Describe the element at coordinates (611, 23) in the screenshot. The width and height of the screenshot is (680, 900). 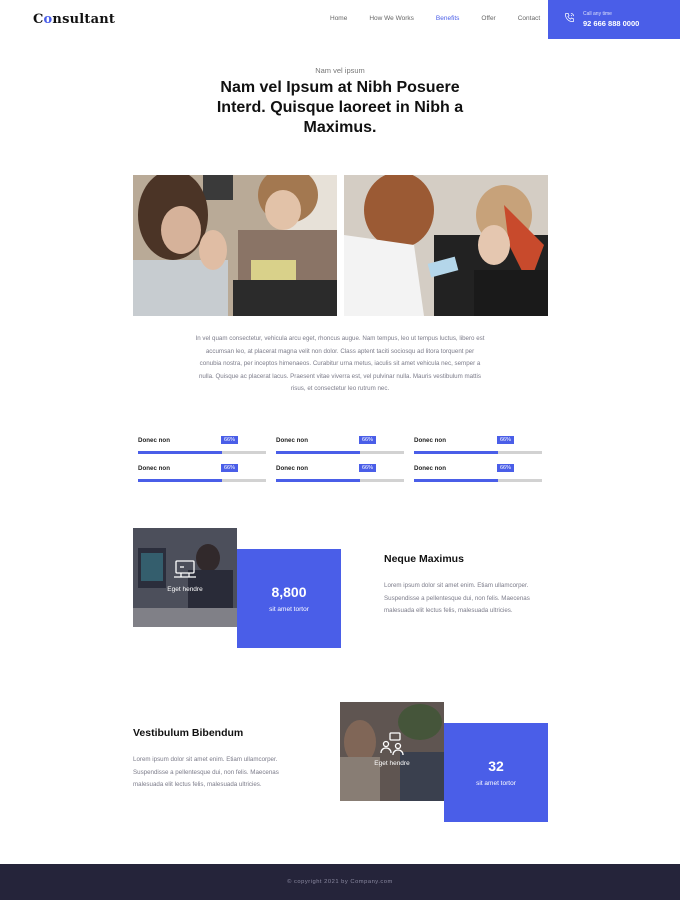
I see `call-number: 92 666 888 0000` at that location.